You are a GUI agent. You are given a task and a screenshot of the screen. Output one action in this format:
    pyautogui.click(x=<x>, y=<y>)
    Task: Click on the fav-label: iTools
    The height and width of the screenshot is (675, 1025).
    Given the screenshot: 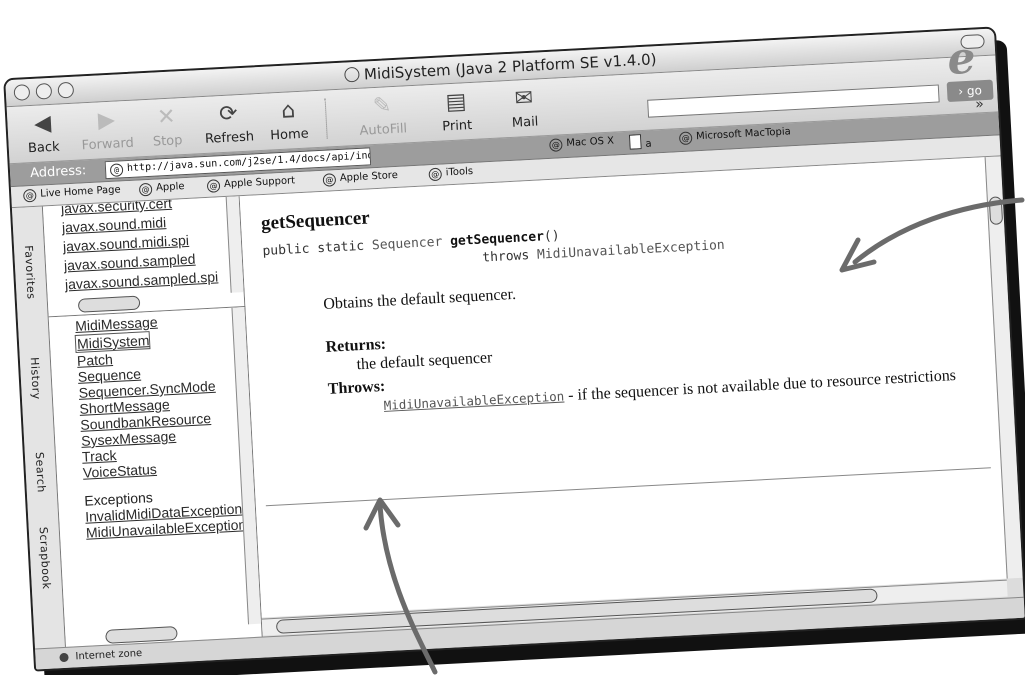 What is the action you would take?
    pyautogui.click(x=459, y=172)
    